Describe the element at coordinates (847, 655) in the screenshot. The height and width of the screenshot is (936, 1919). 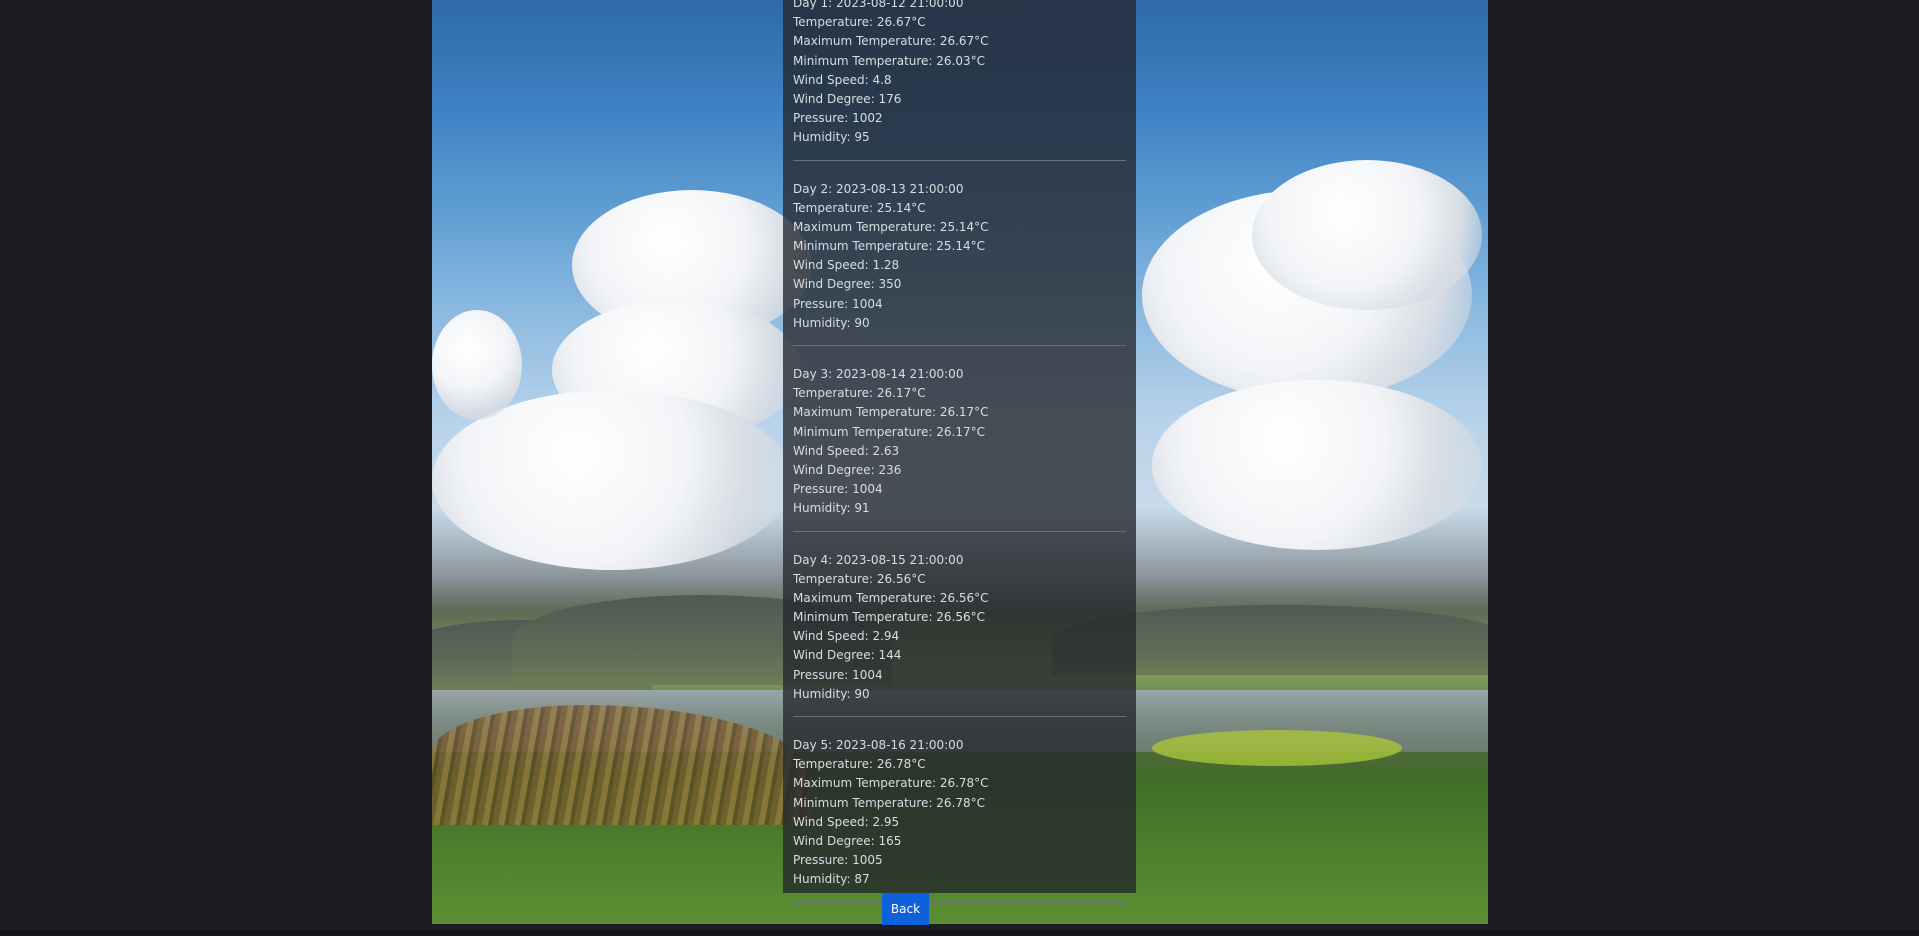
I see `wind-degree-value: Wind Degree: 144` at that location.